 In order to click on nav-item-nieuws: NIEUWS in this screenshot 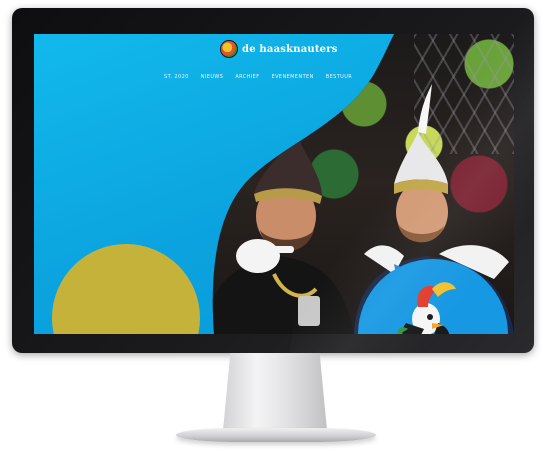, I will do `click(212, 77)`.